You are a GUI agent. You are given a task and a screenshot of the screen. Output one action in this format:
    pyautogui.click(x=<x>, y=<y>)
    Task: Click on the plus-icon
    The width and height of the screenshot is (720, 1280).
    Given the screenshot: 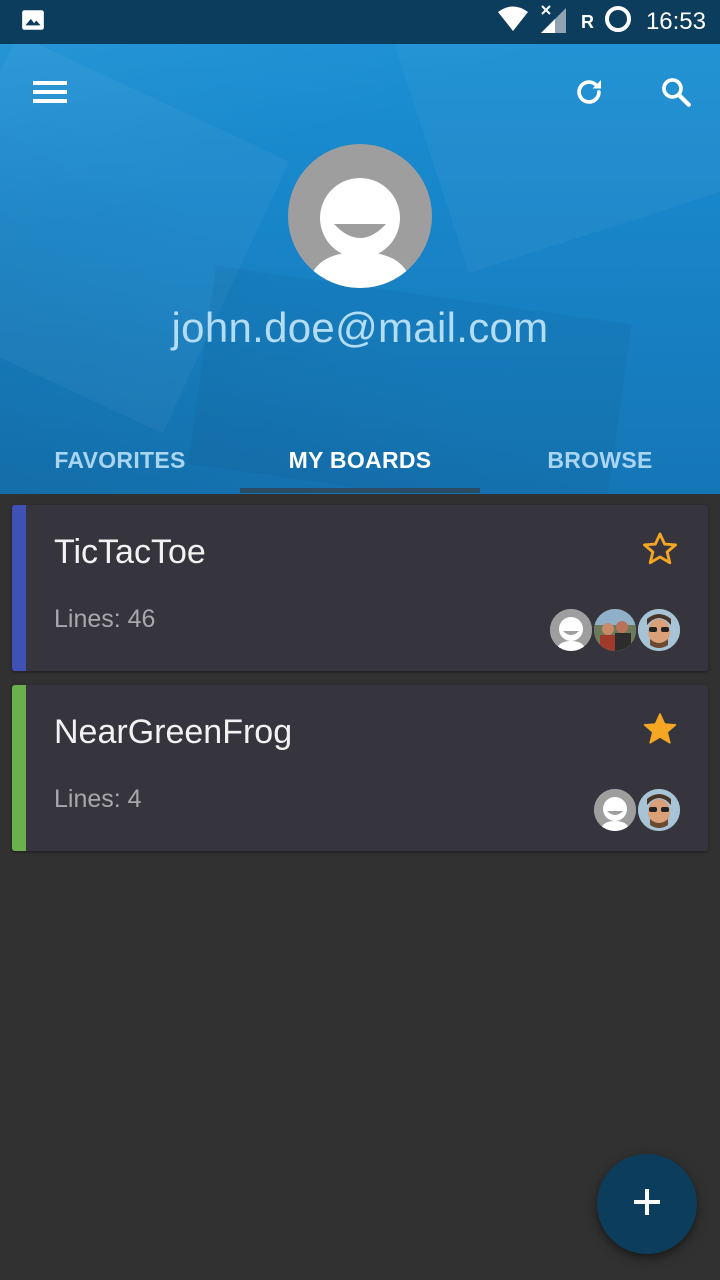 What is the action you would take?
    pyautogui.click(x=647, y=1204)
    